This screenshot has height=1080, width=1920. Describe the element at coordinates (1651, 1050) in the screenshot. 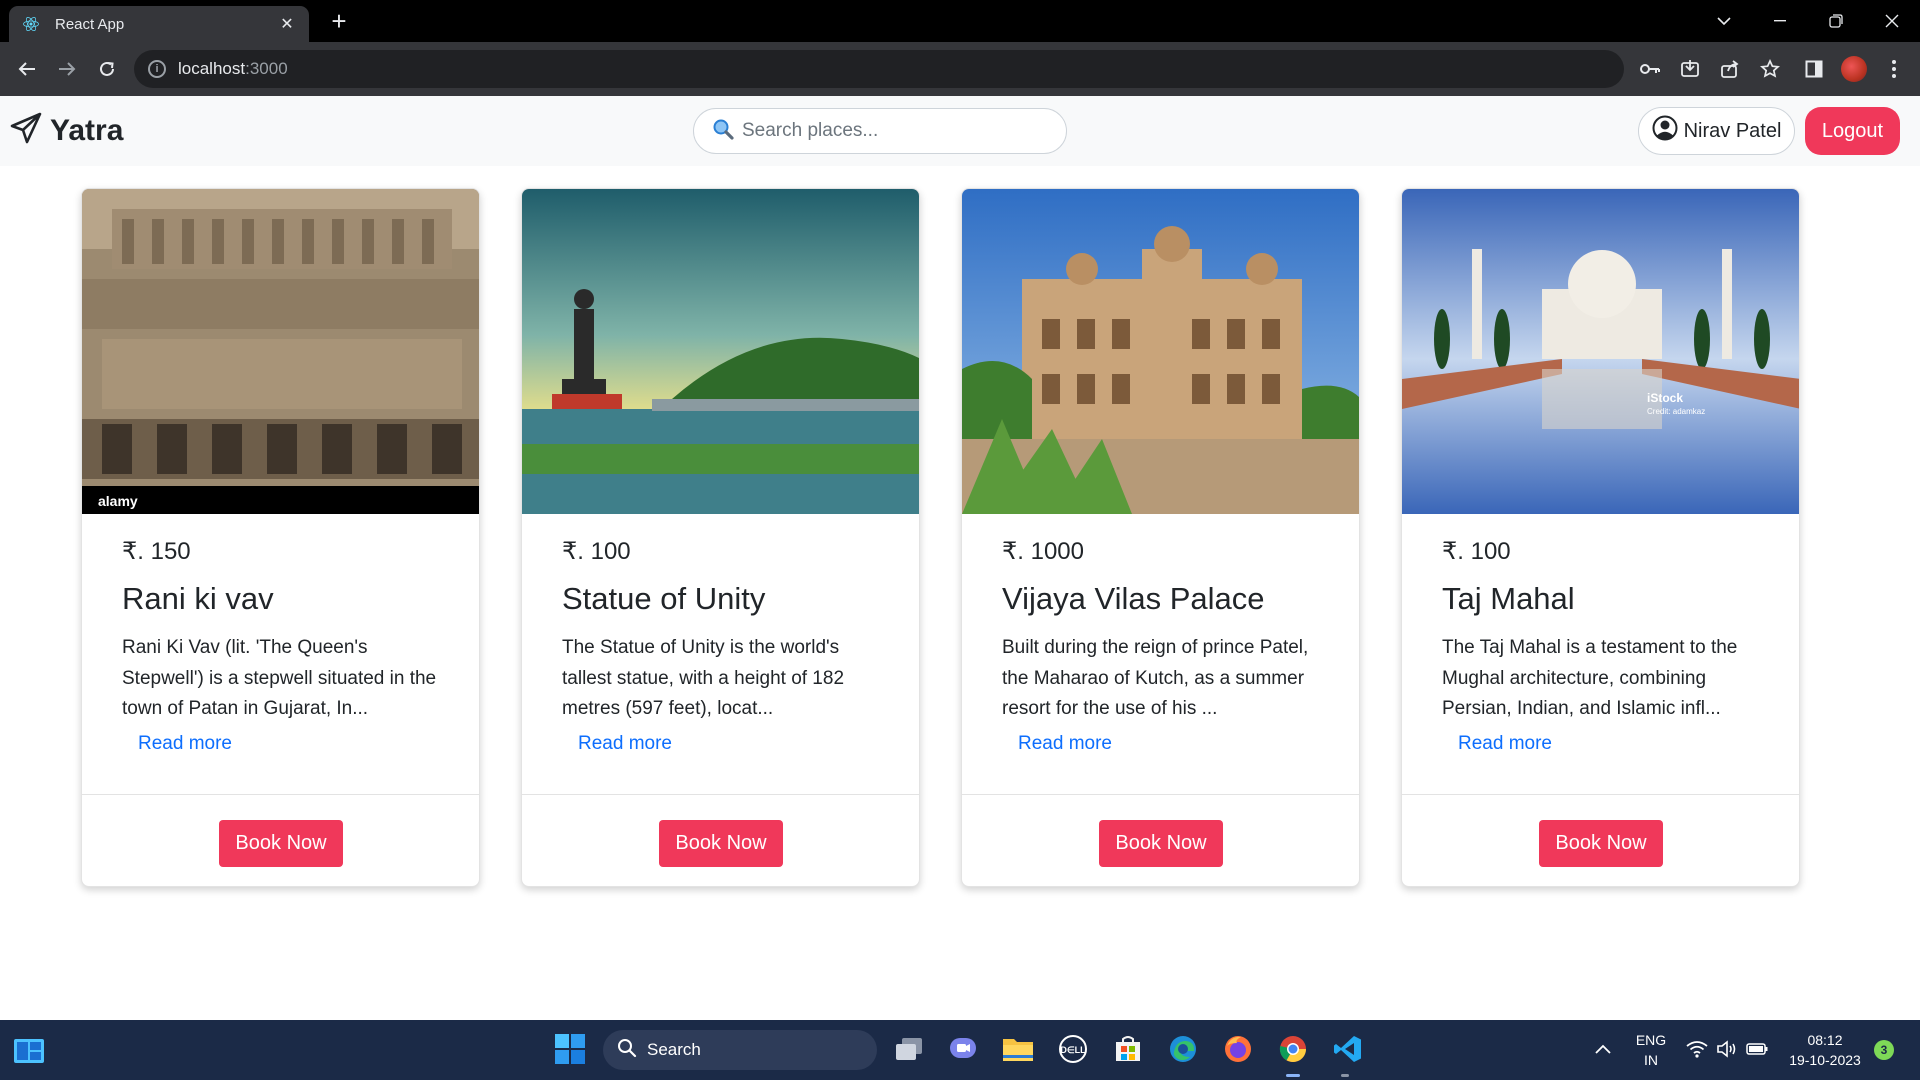

I see `input-language: ENG IN` at that location.